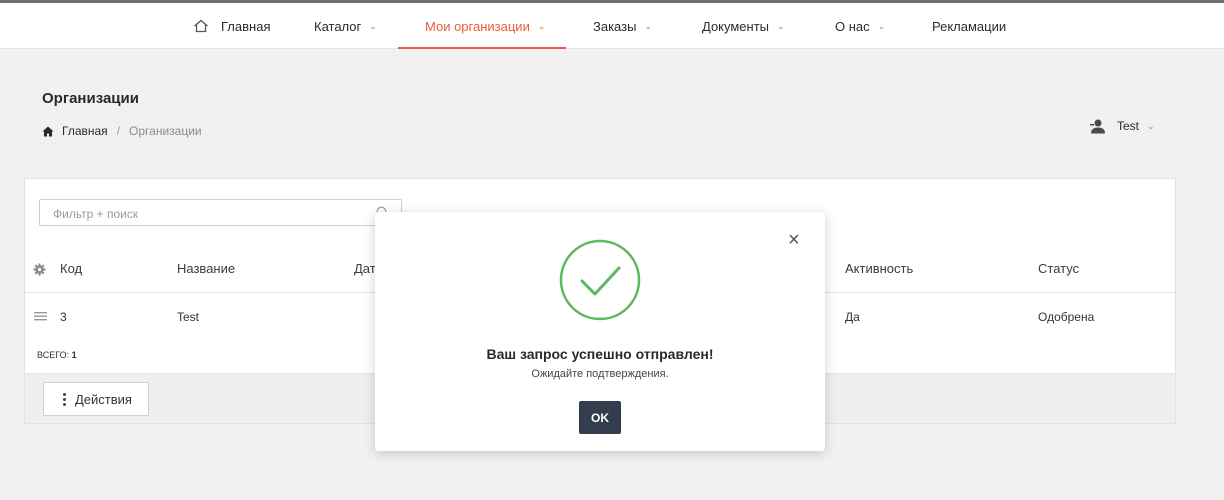  What do you see at coordinates (477, 26) in the screenshot?
I see `nav-label: Мои организации` at bounding box center [477, 26].